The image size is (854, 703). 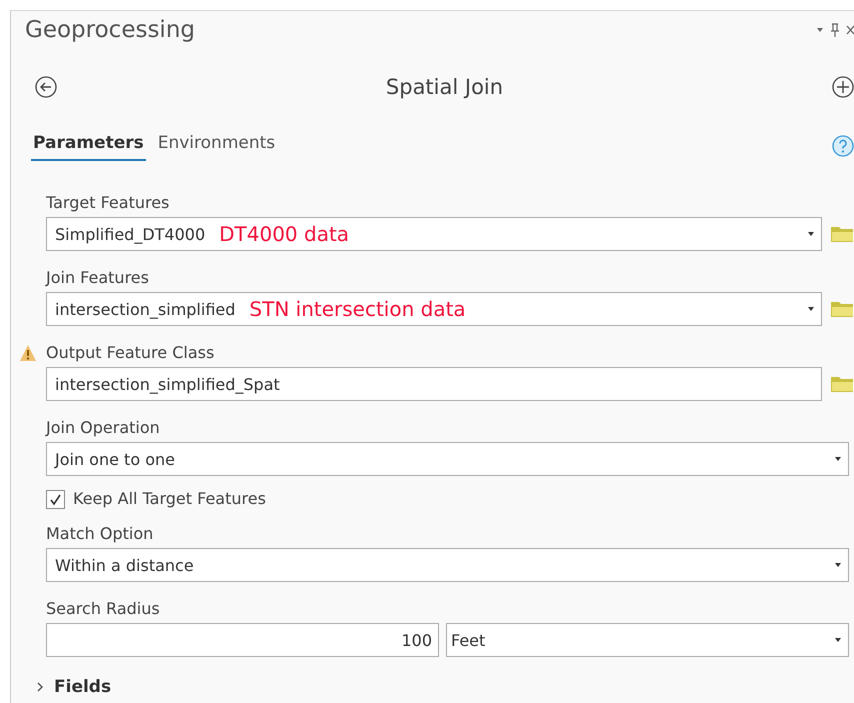 What do you see at coordinates (98, 278) in the screenshot?
I see `parameter-label: Join Features` at bounding box center [98, 278].